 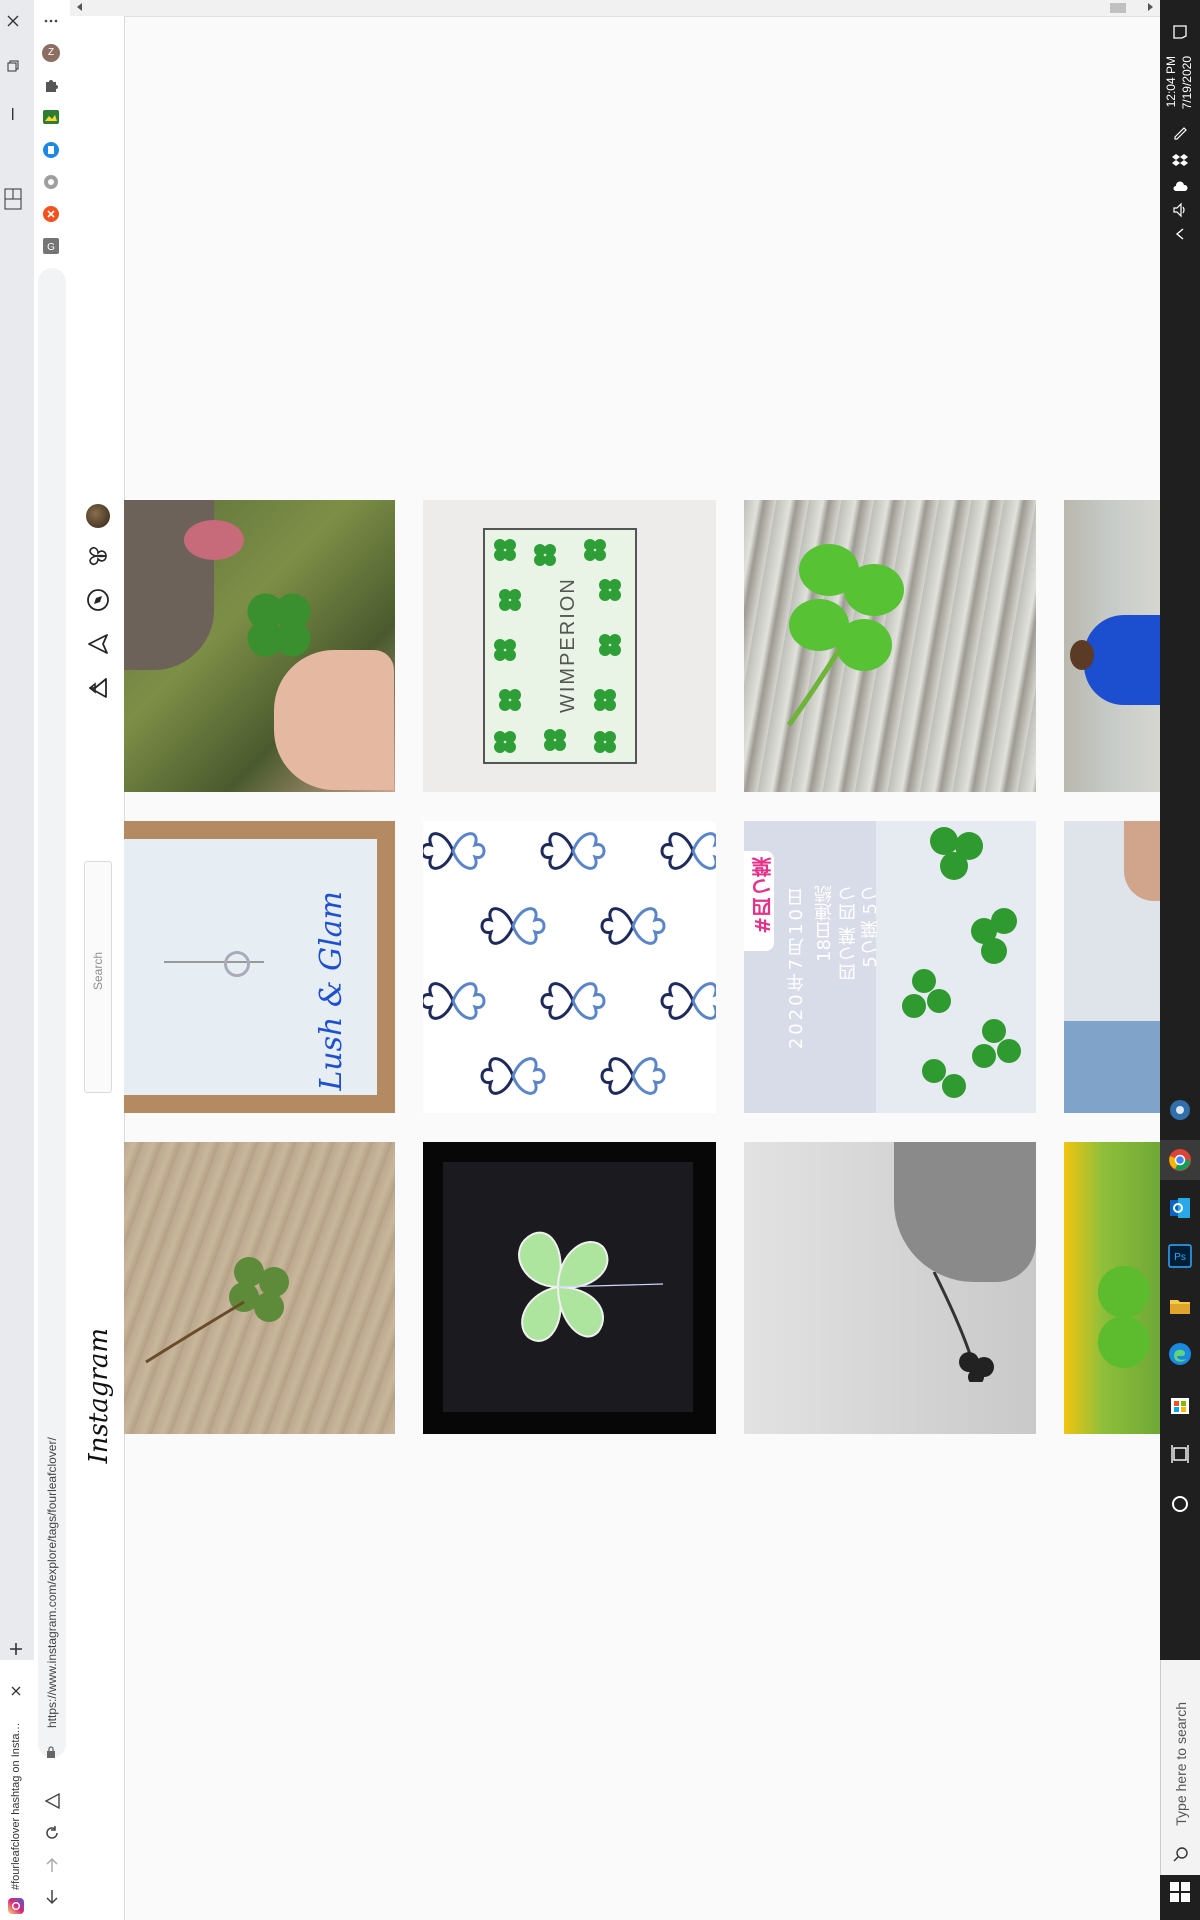 I want to click on search-icon, so click(x=1181, y=1854).